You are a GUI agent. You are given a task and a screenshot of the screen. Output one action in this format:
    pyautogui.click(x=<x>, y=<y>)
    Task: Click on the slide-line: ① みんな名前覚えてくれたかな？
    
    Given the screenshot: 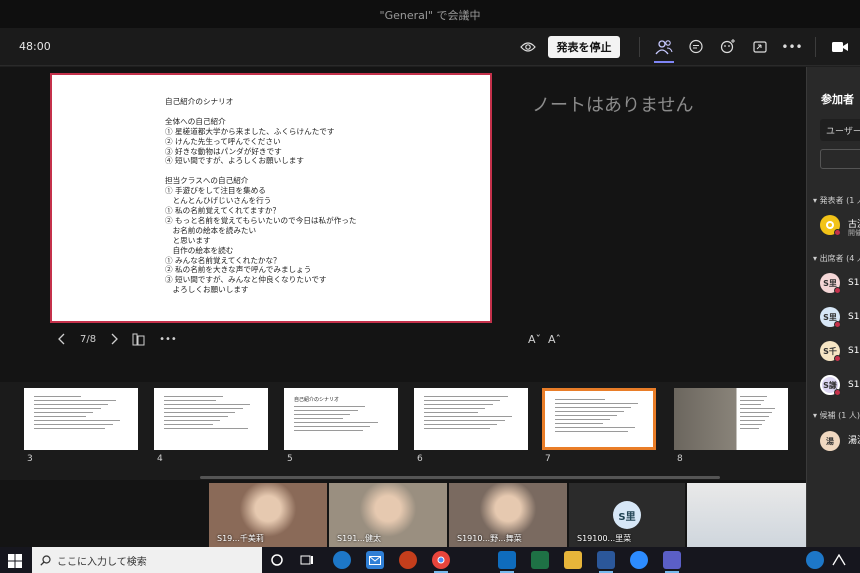 What is the action you would take?
    pyautogui.click(x=223, y=260)
    